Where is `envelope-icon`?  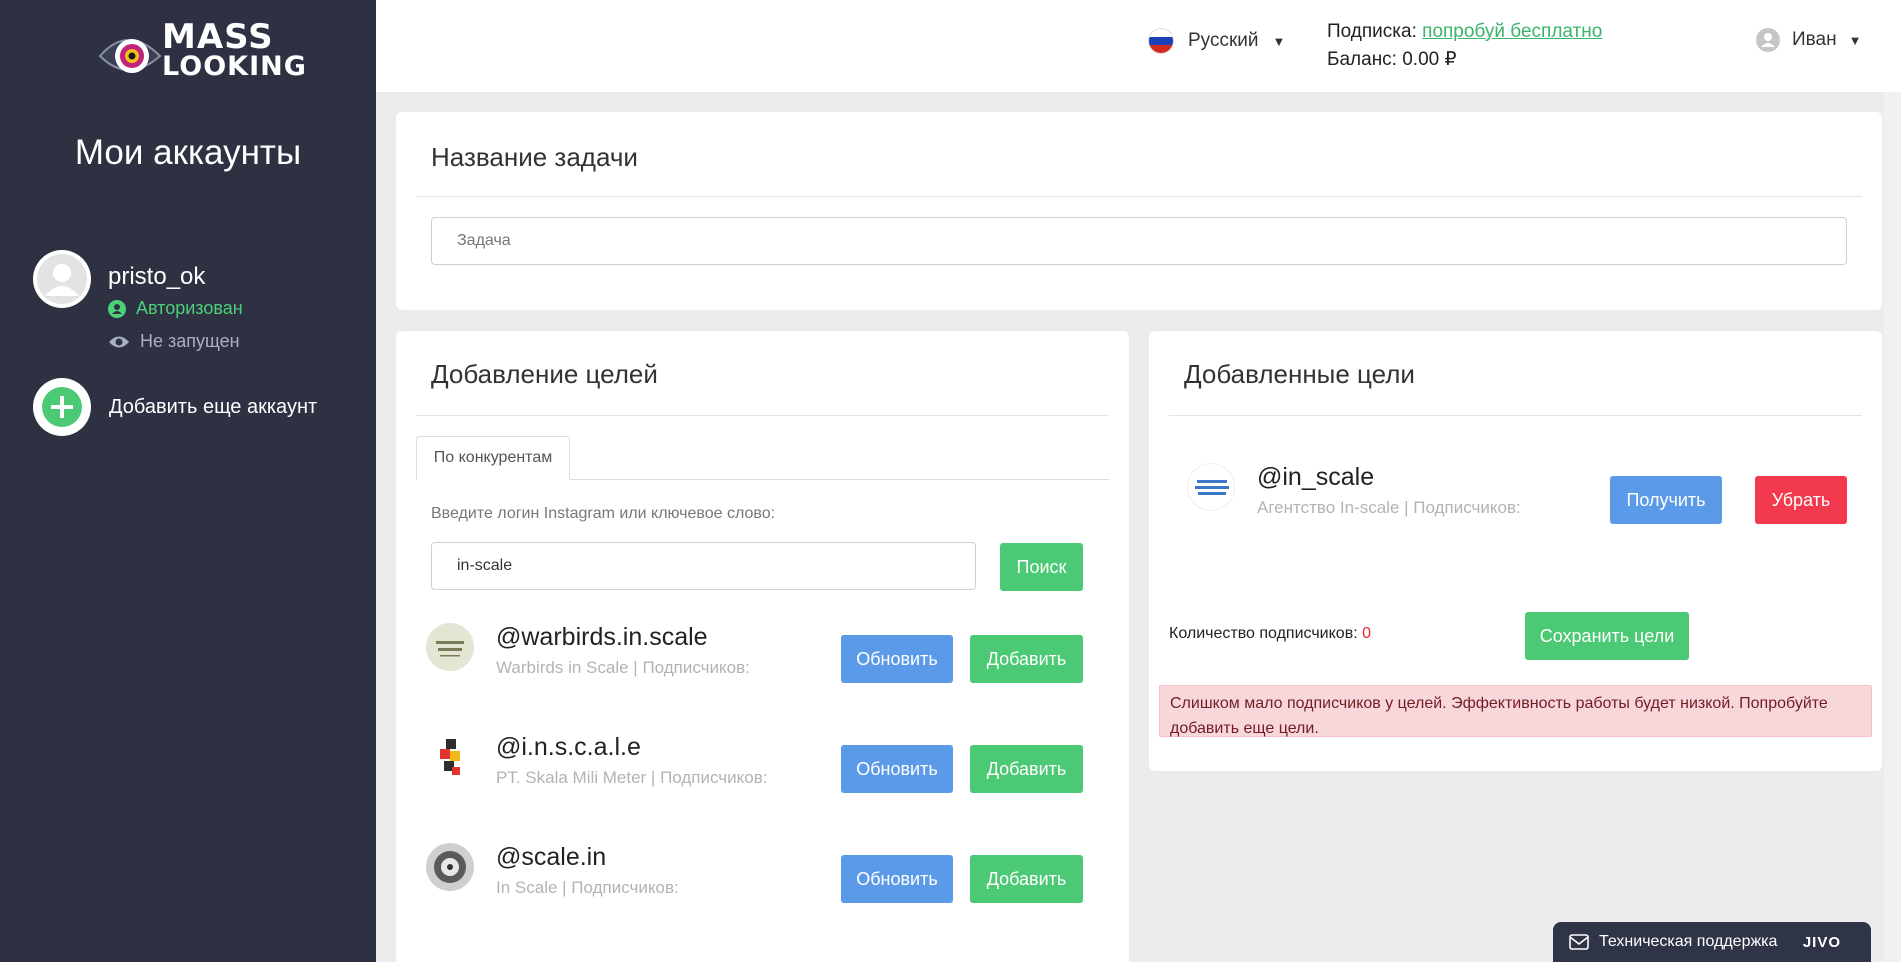
envelope-icon is located at coordinates (1579, 942).